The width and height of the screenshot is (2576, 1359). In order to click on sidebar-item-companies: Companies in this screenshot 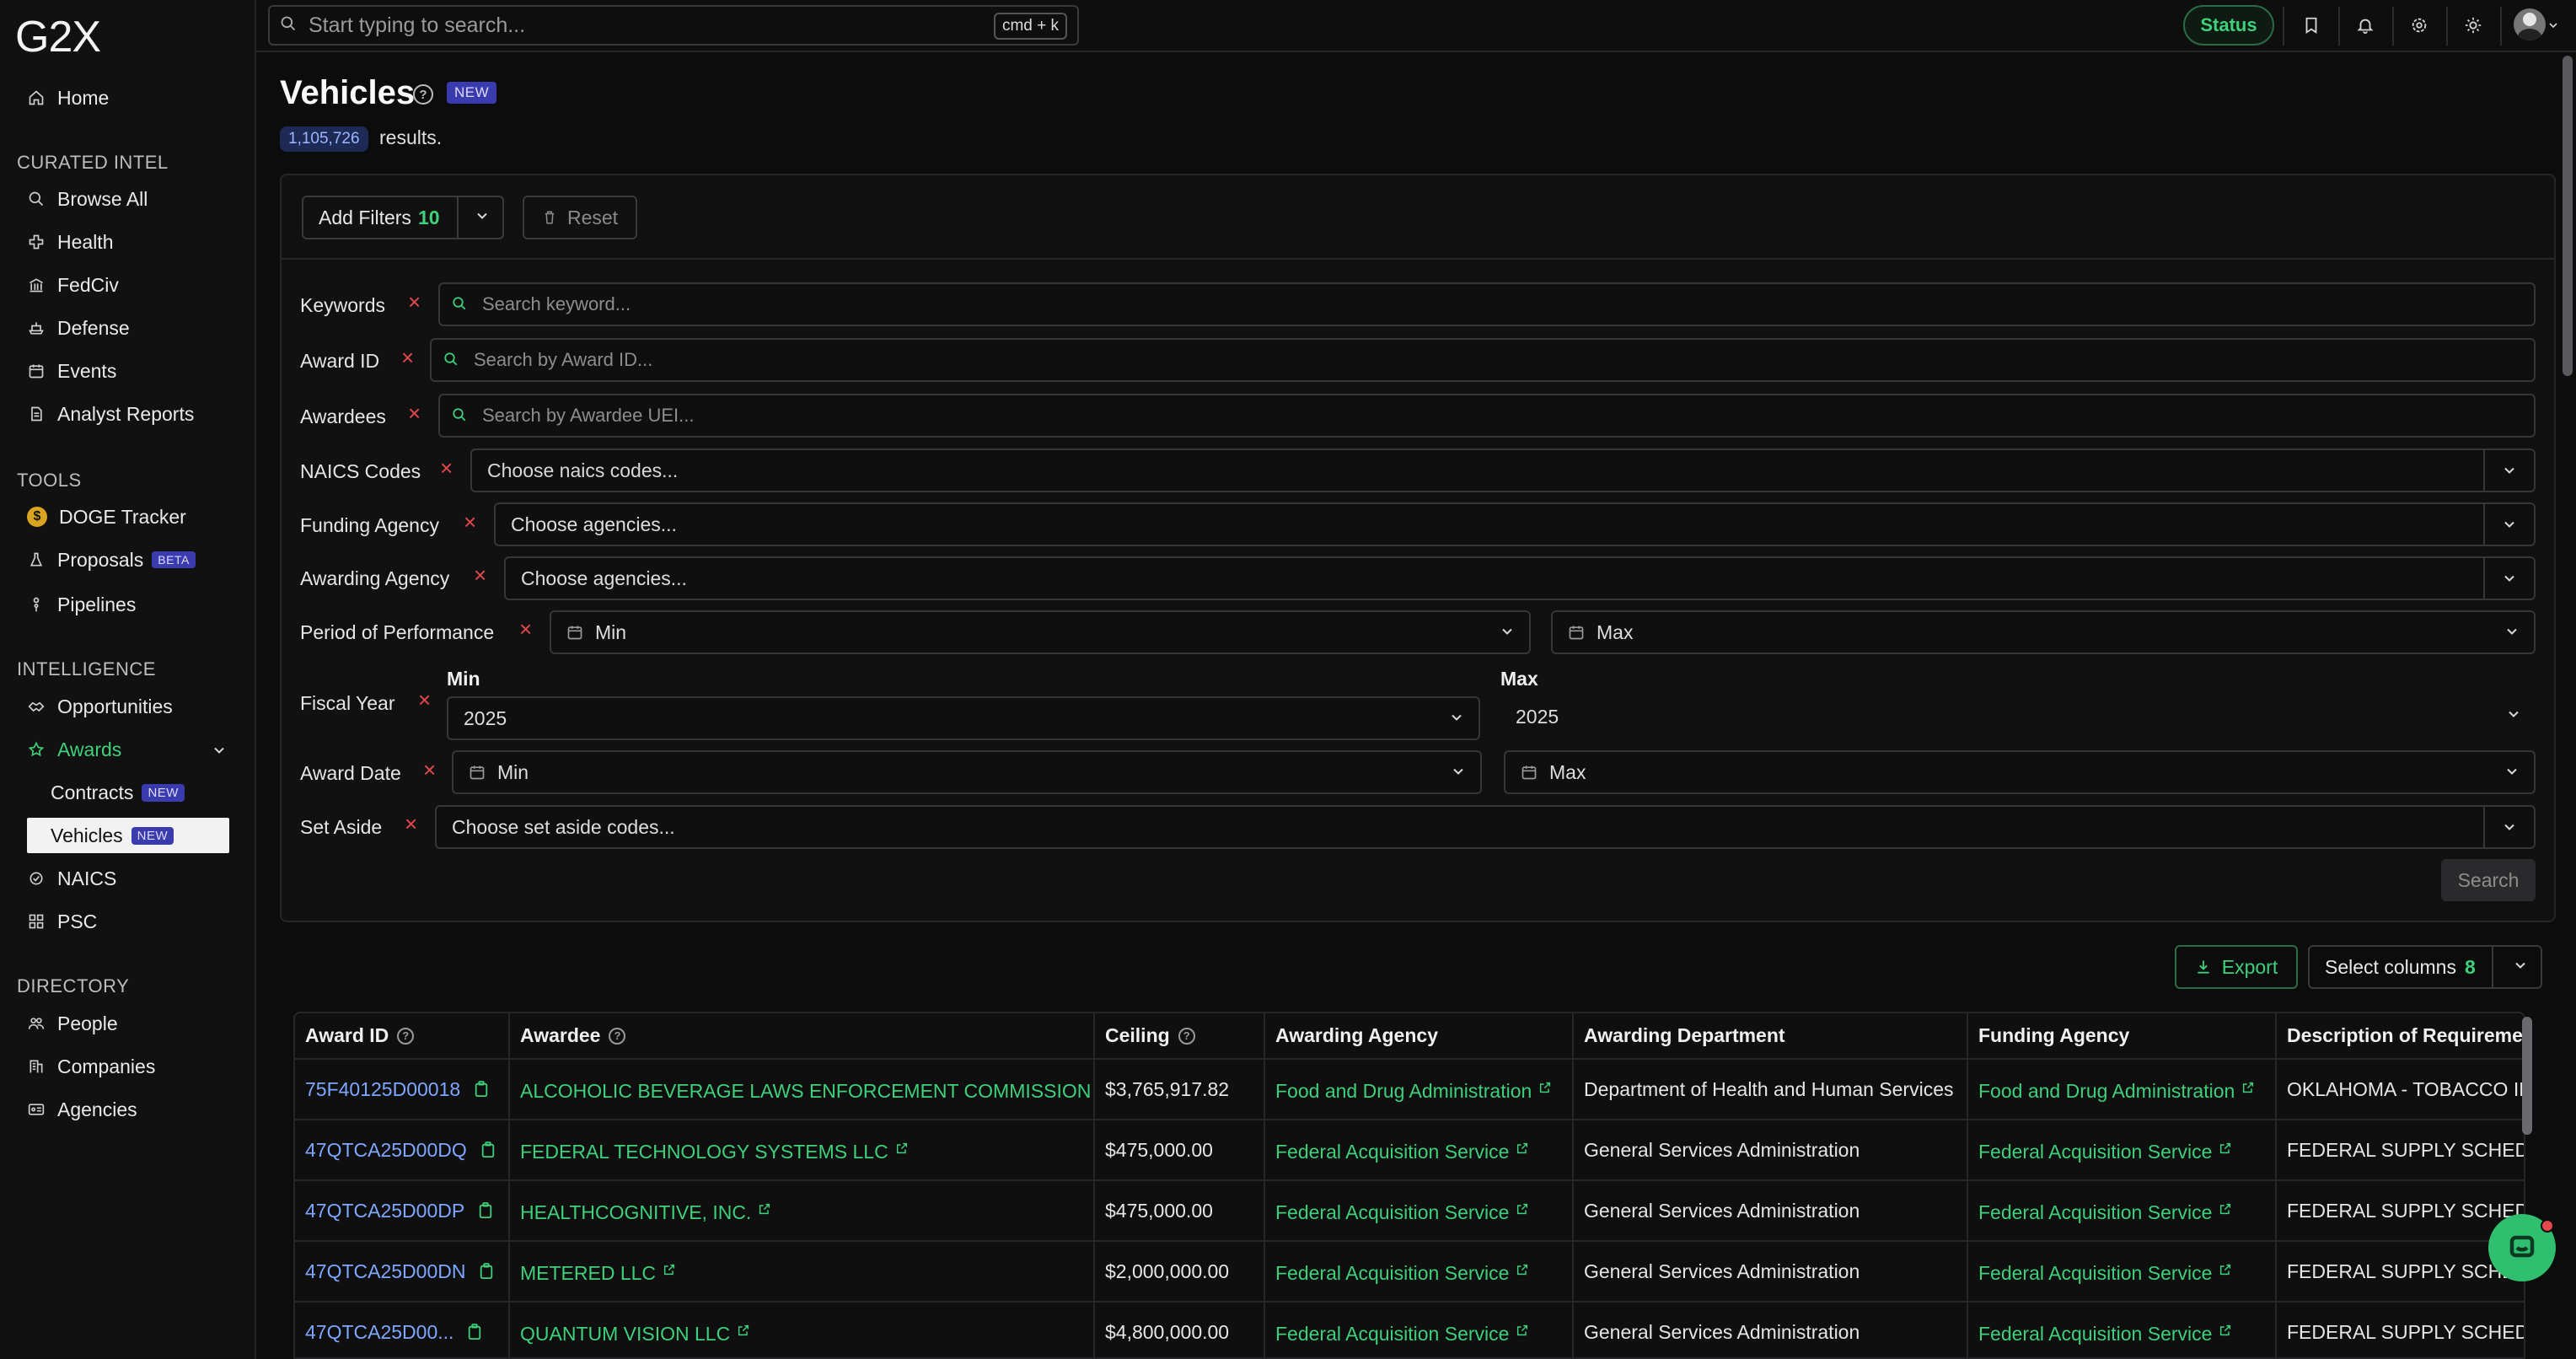, I will do `click(91, 1066)`.